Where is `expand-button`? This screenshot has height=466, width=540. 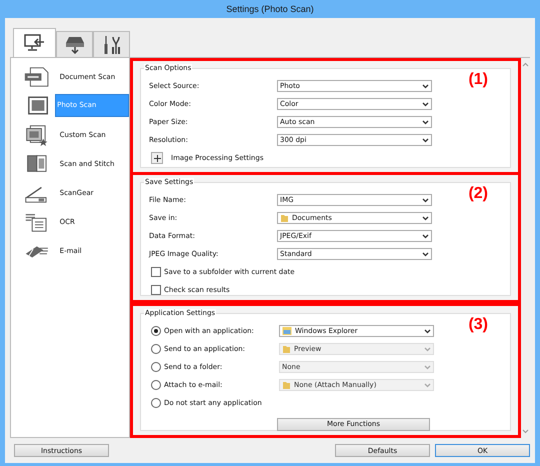 expand-button is located at coordinates (157, 158).